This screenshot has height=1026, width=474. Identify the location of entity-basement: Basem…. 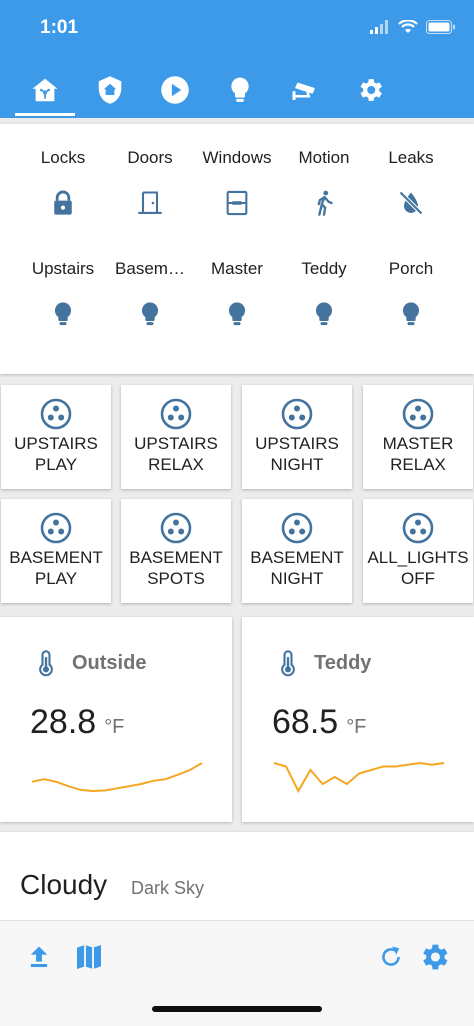
(150, 293).